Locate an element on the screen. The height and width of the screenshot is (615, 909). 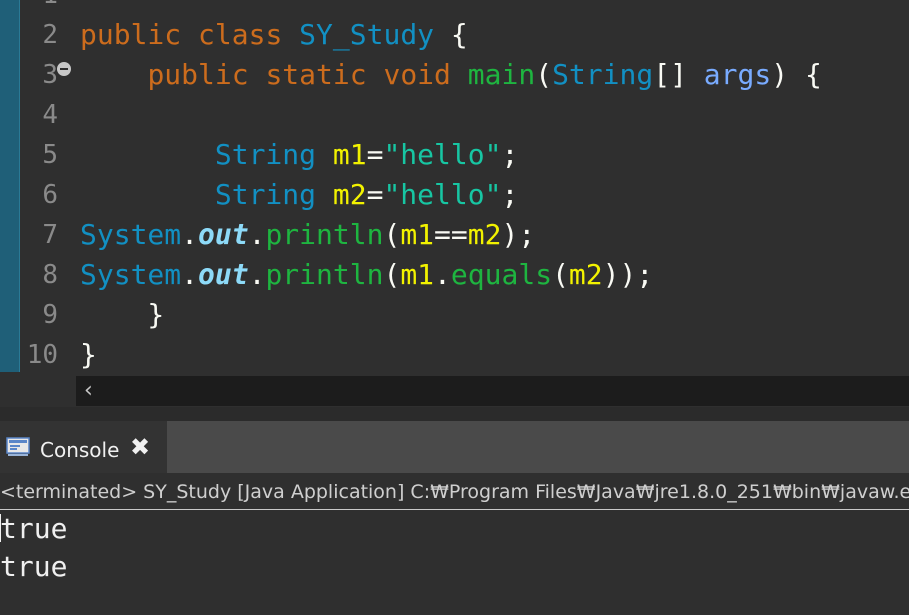
code-token: static is located at coordinates (316, 74).